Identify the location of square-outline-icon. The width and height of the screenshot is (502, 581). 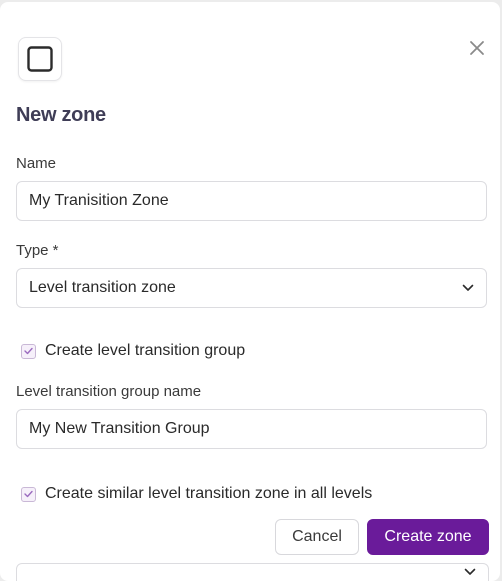
(40, 59).